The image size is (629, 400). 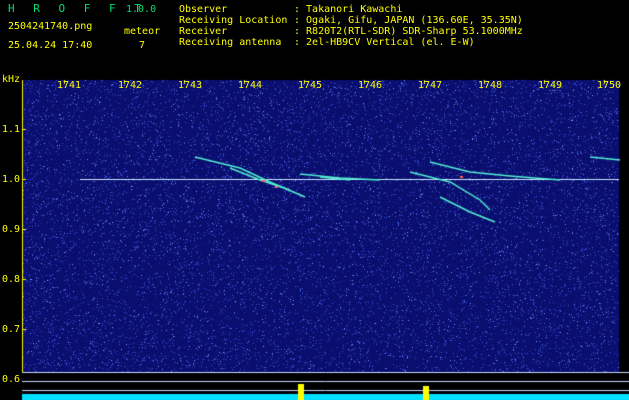 What do you see at coordinates (408, 31) in the screenshot?
I see `receiver-value: : R820T2(RTL-SDR) SDR-Sharp 53.1000MHz` at bounding box center [408, 31].